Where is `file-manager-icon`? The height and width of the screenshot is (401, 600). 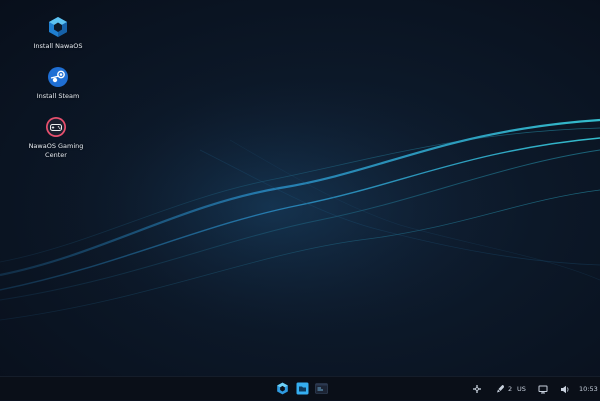 file-manager-icon is located at coordinates (302, 388).